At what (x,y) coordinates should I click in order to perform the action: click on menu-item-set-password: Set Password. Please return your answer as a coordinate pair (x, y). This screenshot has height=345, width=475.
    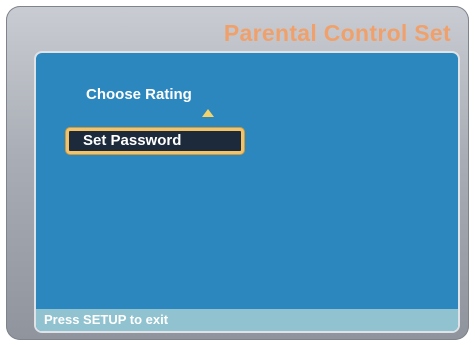
    Looking at the image, I should click on (155, 141).